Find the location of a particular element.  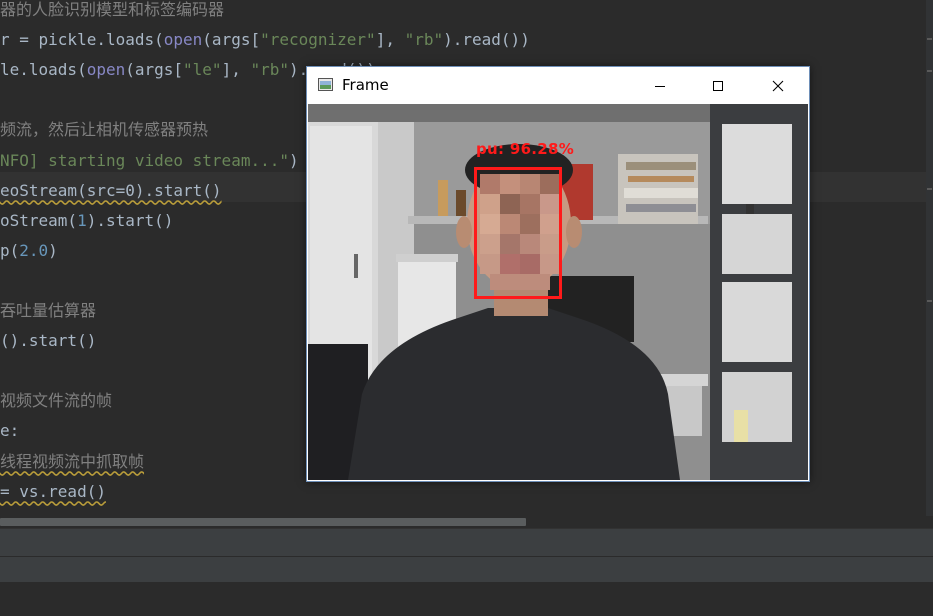

code-token: "recognizer" is located at coordinates (318, 40).